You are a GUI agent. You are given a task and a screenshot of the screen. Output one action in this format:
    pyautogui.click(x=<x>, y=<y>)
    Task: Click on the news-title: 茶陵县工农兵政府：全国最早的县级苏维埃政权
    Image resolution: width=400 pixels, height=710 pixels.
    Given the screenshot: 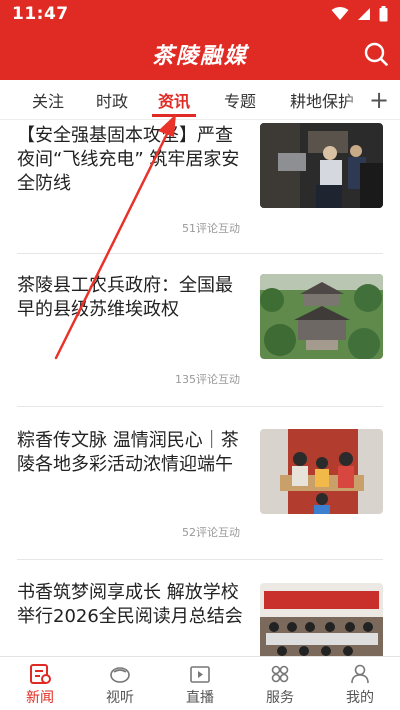 What is the action you would take?
    pyautogui.click(x=132, y=298)
    